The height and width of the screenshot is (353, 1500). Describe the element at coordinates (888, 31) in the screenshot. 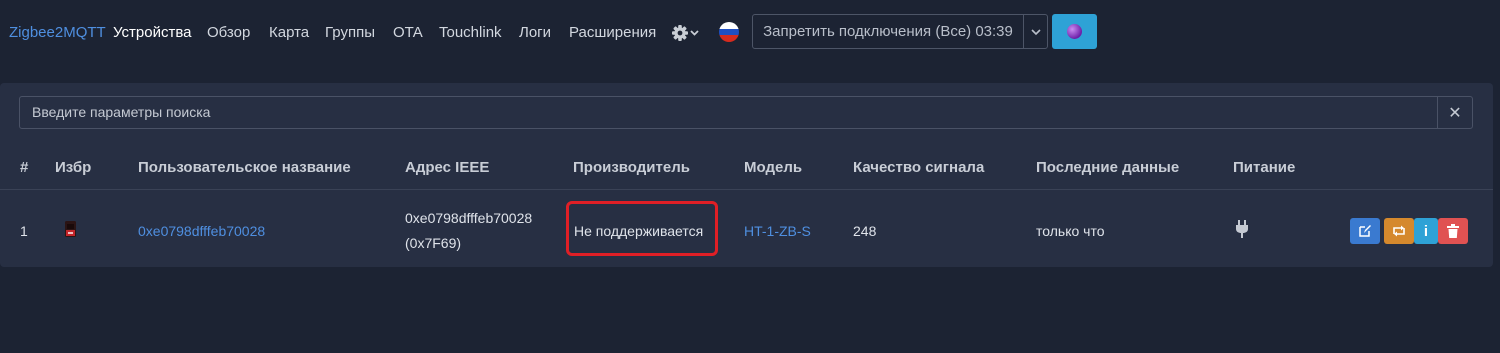

I see `permit-join-button: Запретить подключения (Все) 03:39` at that location.